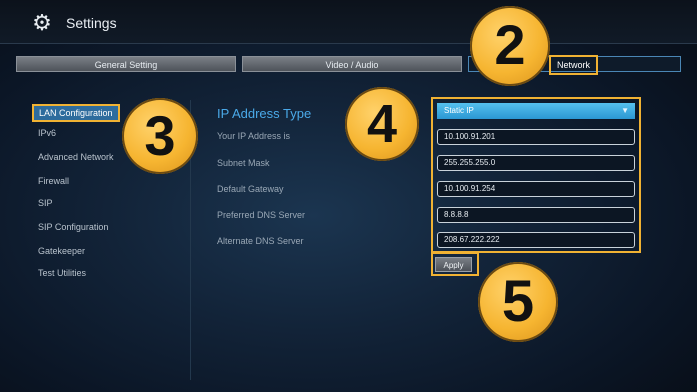 This screenshot has height=392, width=697. What do you see at coordinates (53, 181) in the screenshot?
I see `sidebar-item-firewall: Firewall` at bounding box center [53, 181].